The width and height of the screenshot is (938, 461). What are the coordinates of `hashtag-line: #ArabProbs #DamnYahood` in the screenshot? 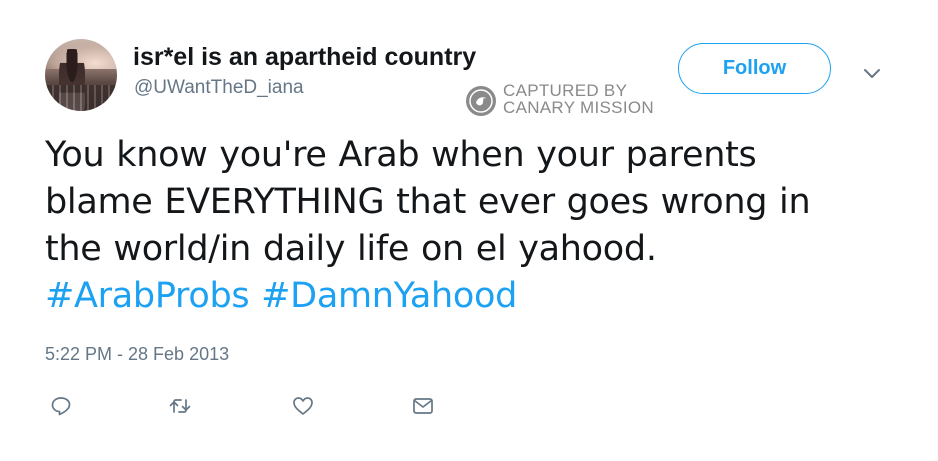 It's located at (475, 296).